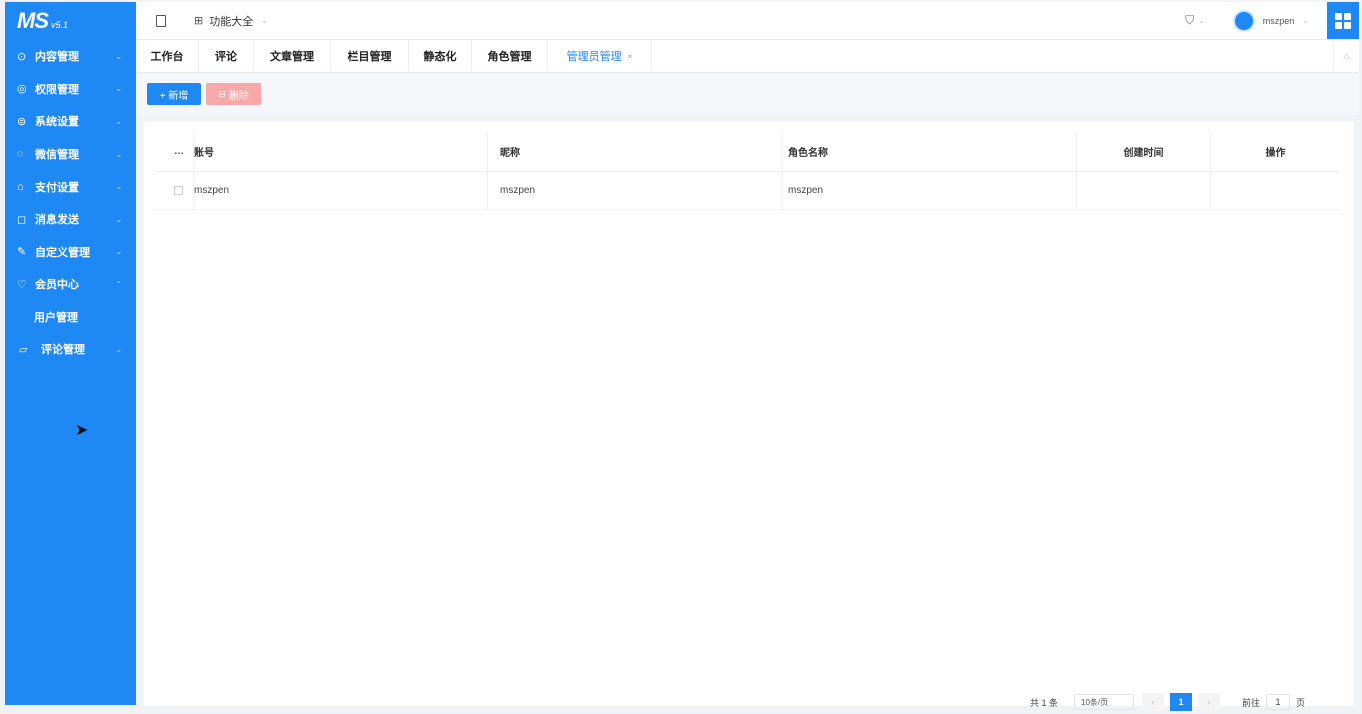 The height and width of the screenshot is (714, 1362). I want to click on tab-label: 评论, so click(226, 57).